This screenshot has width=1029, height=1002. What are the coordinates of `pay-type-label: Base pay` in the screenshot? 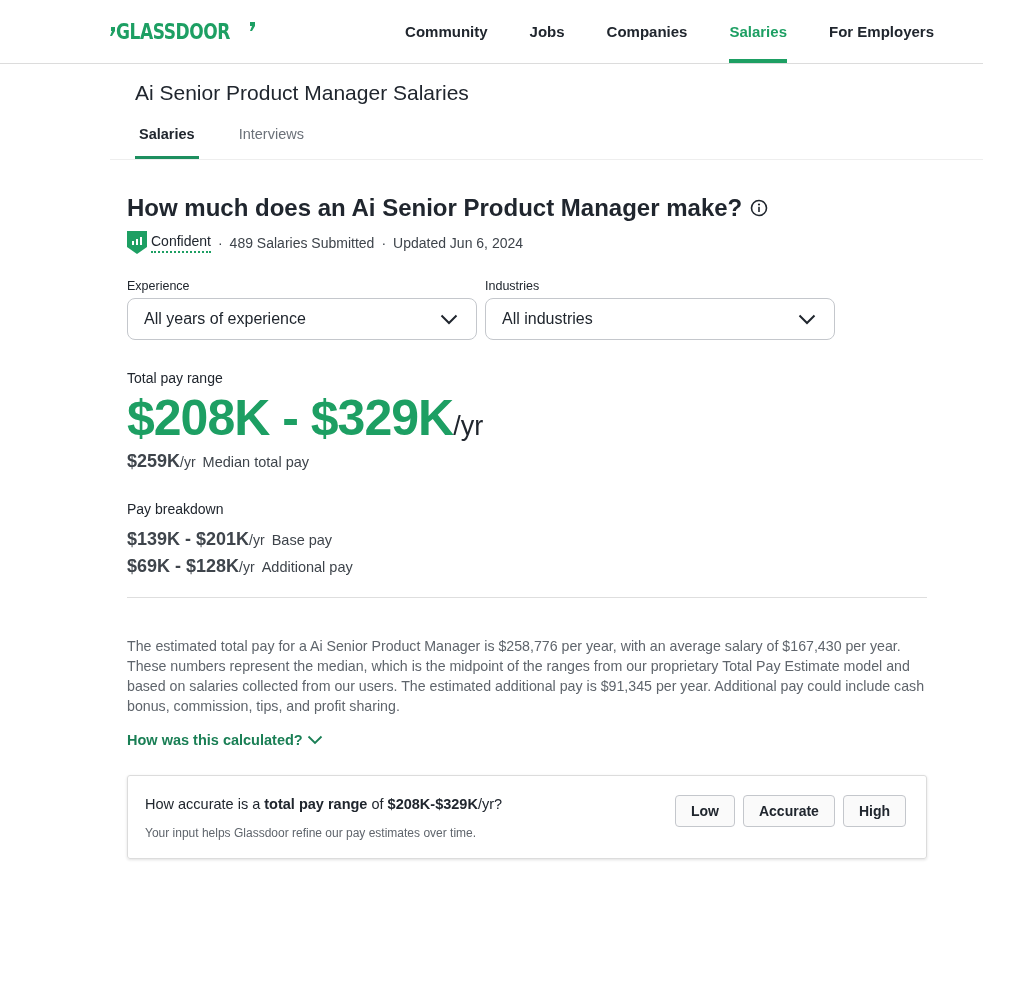 It's located at (302, 540).